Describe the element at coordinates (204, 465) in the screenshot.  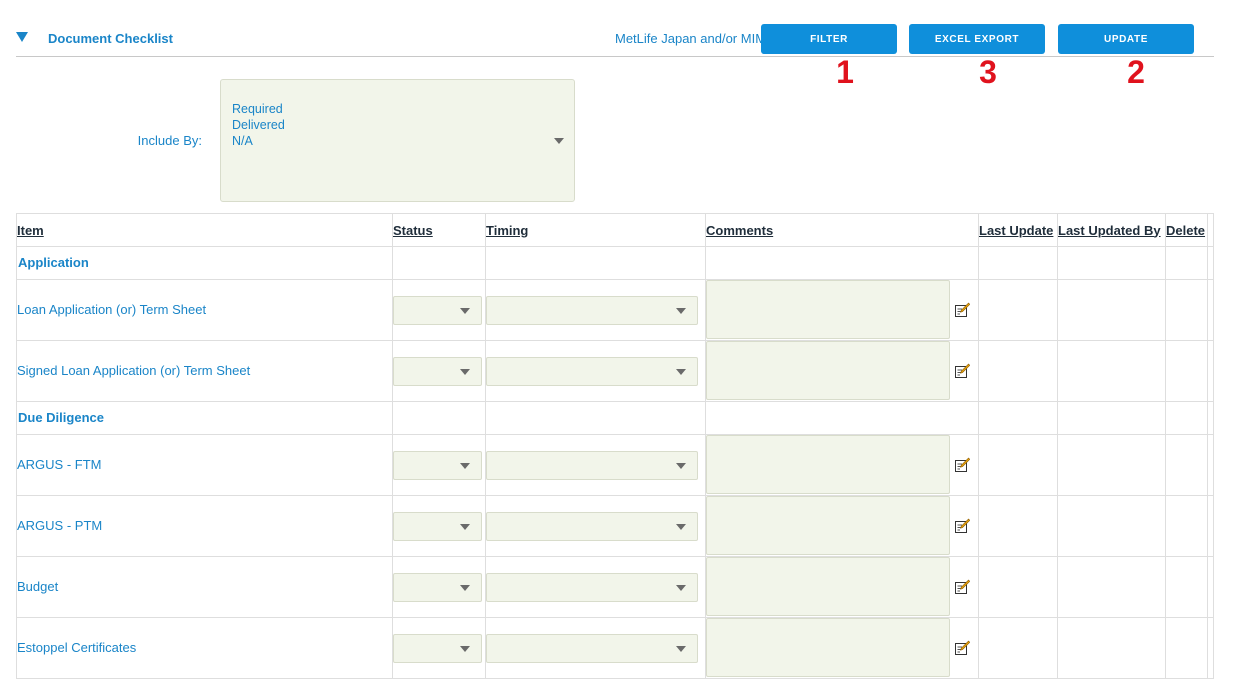
I see `item-cell: ARGUS - FTM` at that location.